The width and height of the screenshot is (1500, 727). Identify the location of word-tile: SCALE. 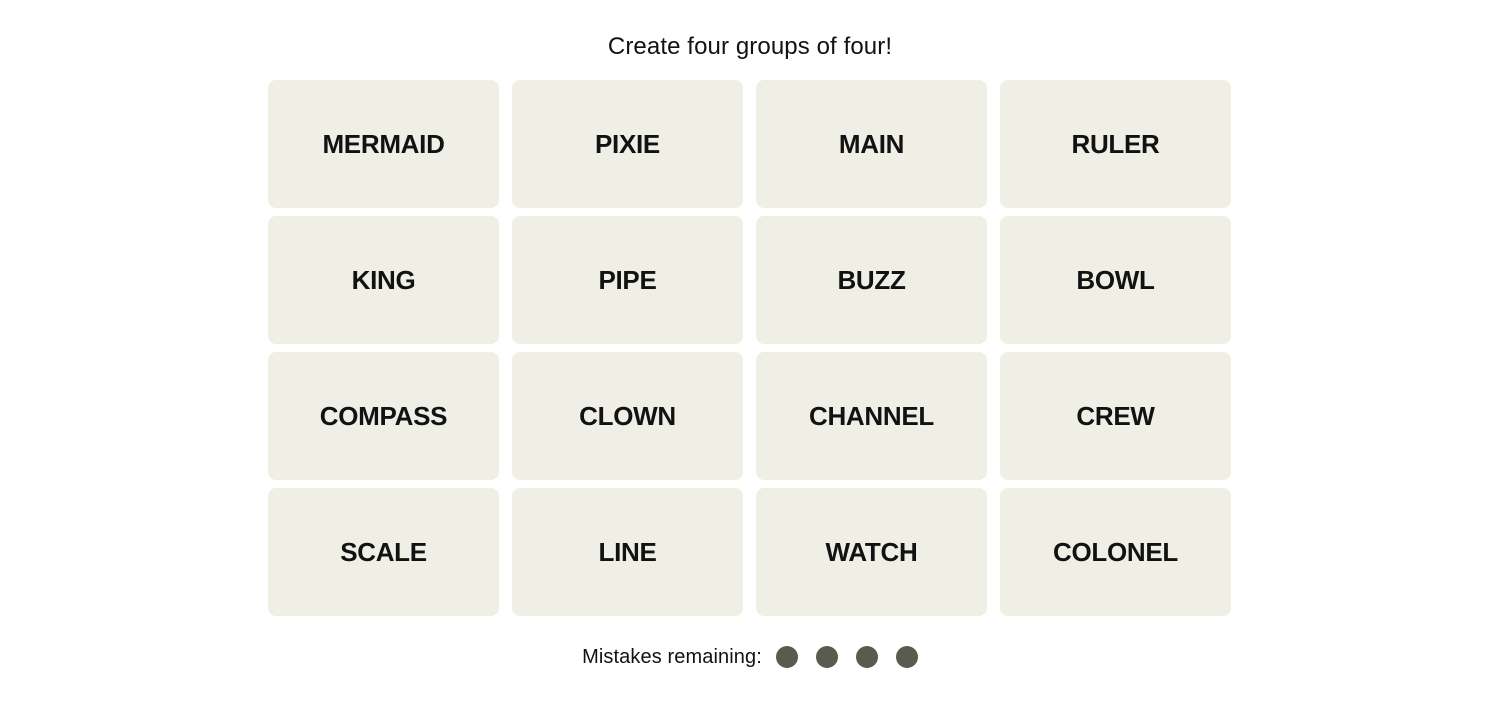
(383, 552).